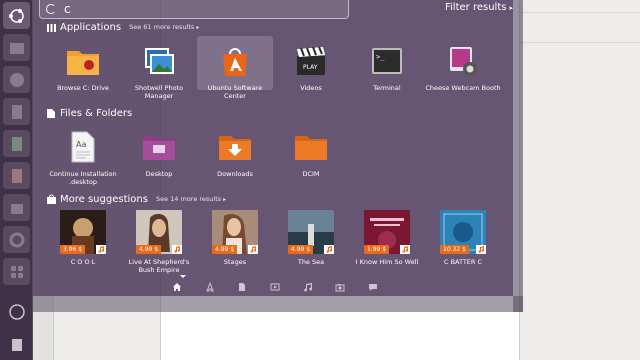 Image resolution: width=640 pixels, height=360 pixels. I want to click on app-result-shotwell: Shotwell Photo Manager, so click(159, 71).